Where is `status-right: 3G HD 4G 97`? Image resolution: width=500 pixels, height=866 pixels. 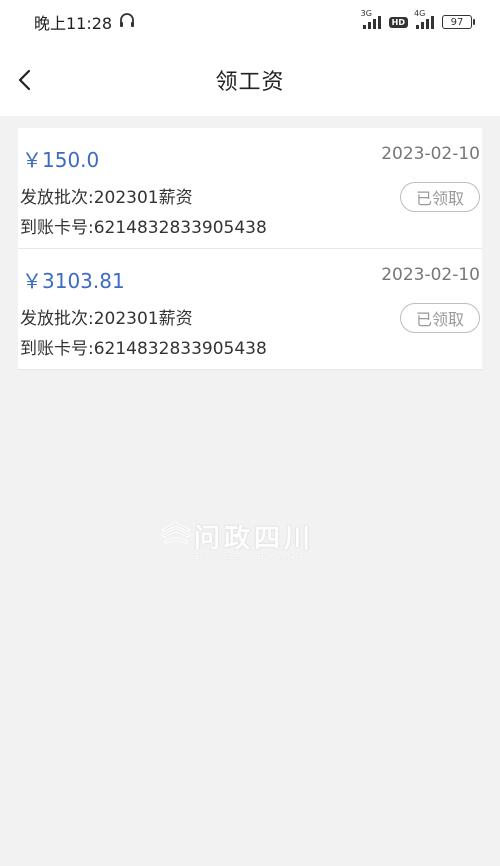 status-right: 3G HD 4G 97 is located at coordinates (418, 19).